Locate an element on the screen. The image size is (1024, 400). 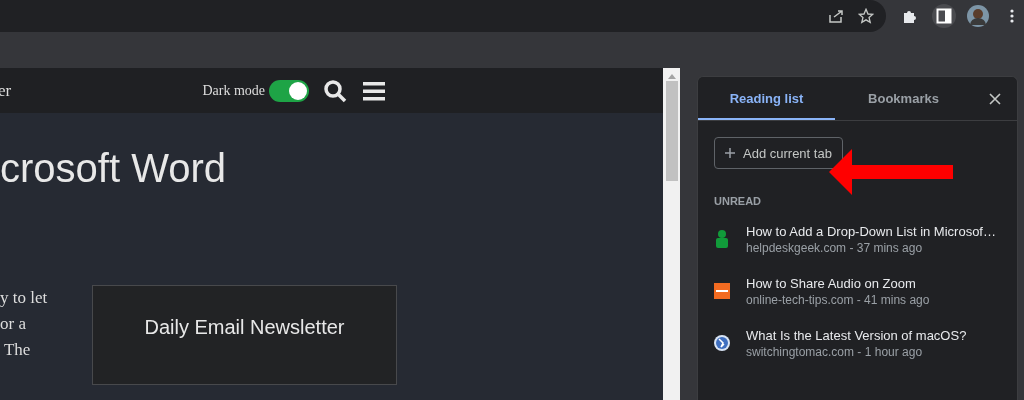
dark-mode-toggle is located at coordinates (289, 90).